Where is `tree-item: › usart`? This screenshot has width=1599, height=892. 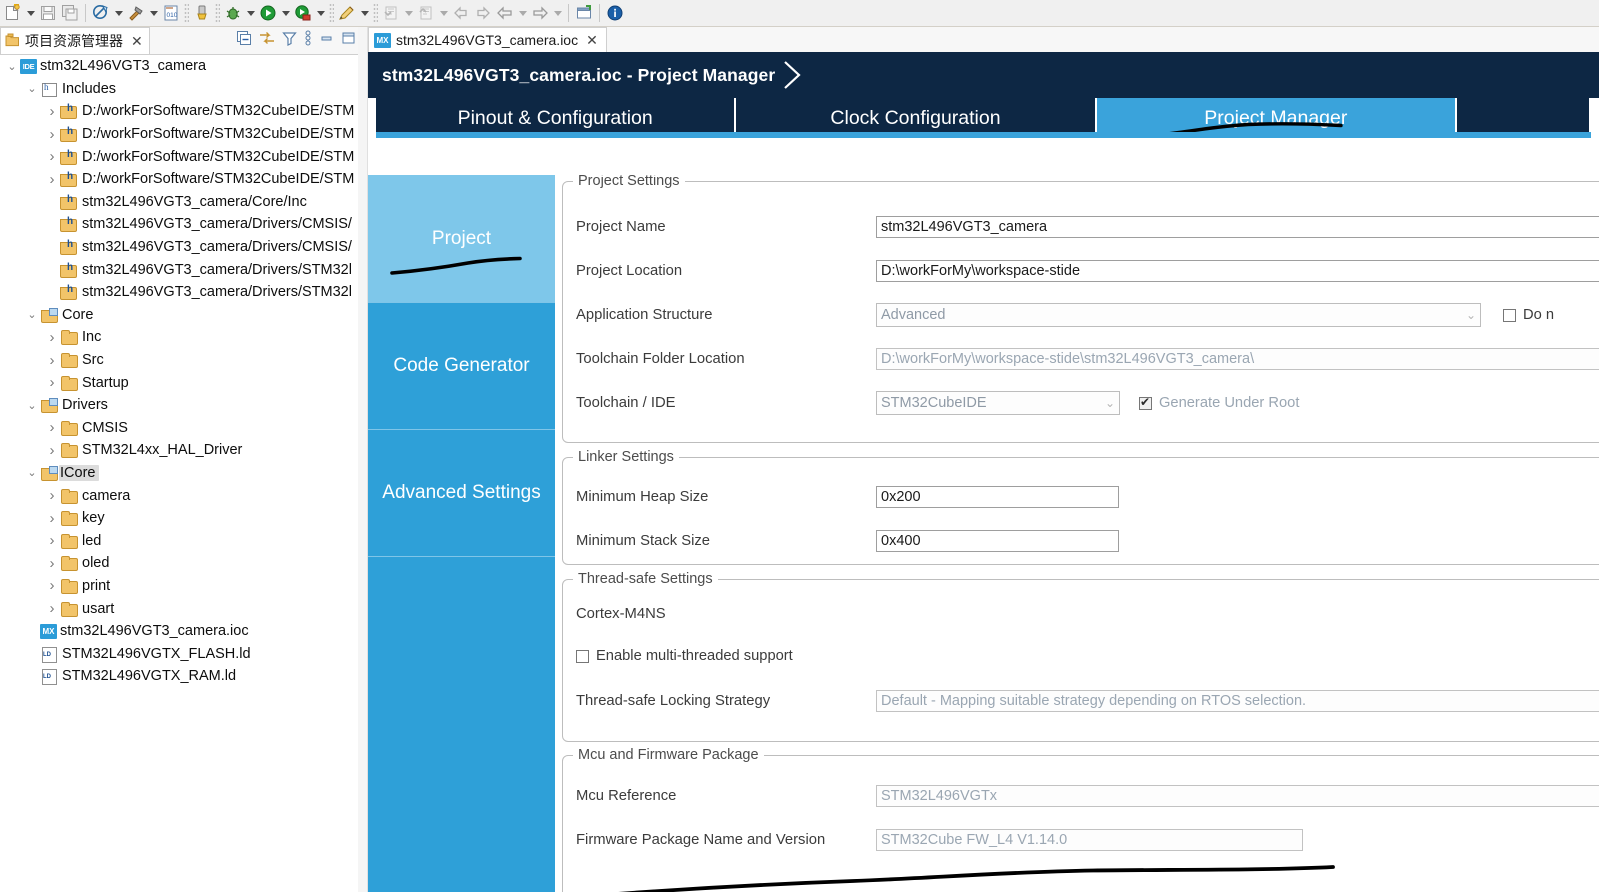
tree-item: › usart is located at coordinates (179, 608).